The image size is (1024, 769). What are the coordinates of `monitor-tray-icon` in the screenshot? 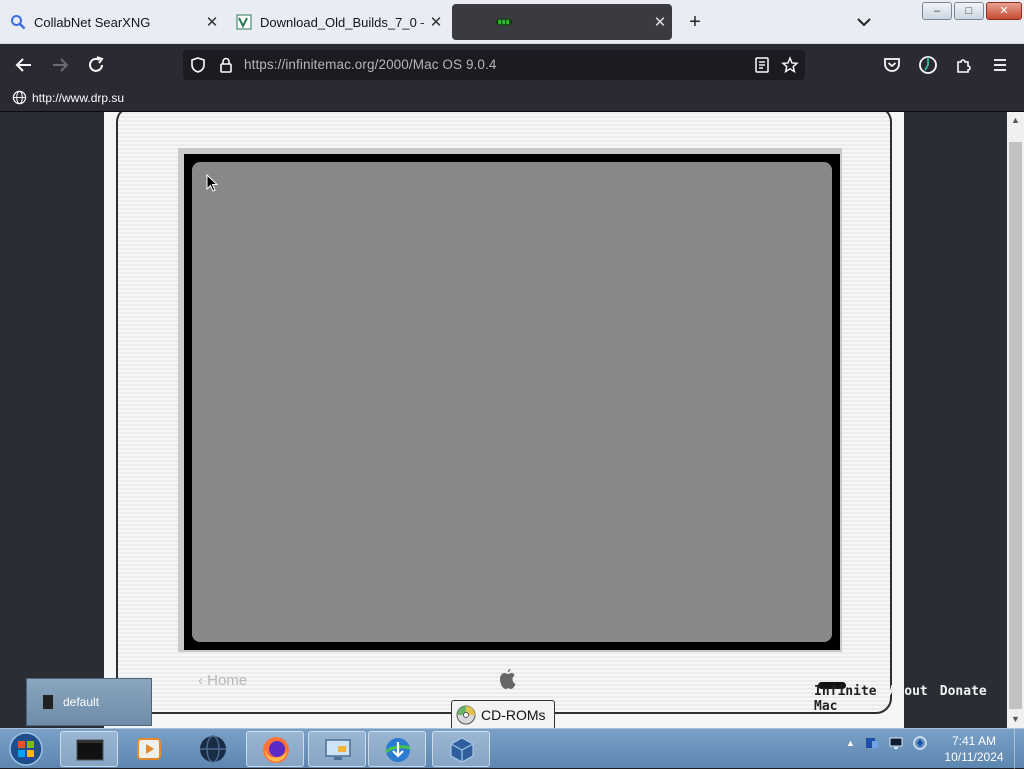 It's located at (896, 743).